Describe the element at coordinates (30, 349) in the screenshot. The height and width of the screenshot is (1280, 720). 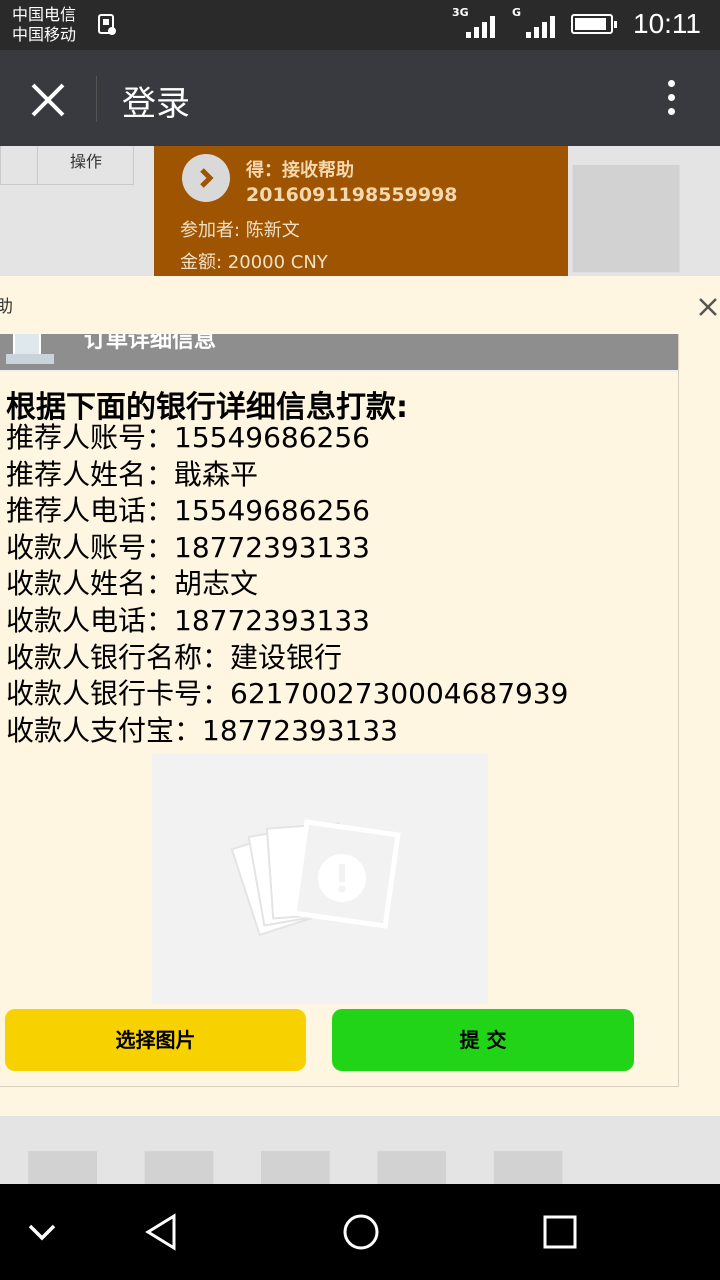
I see `document-icon` at that location.